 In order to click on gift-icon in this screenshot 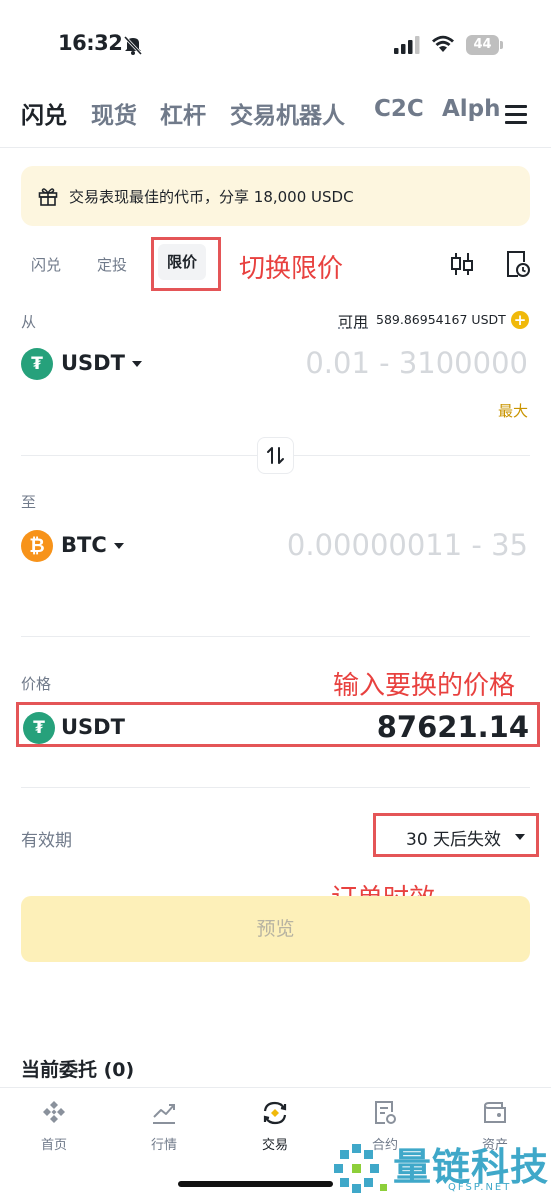, I will do `click(48, 197)`.